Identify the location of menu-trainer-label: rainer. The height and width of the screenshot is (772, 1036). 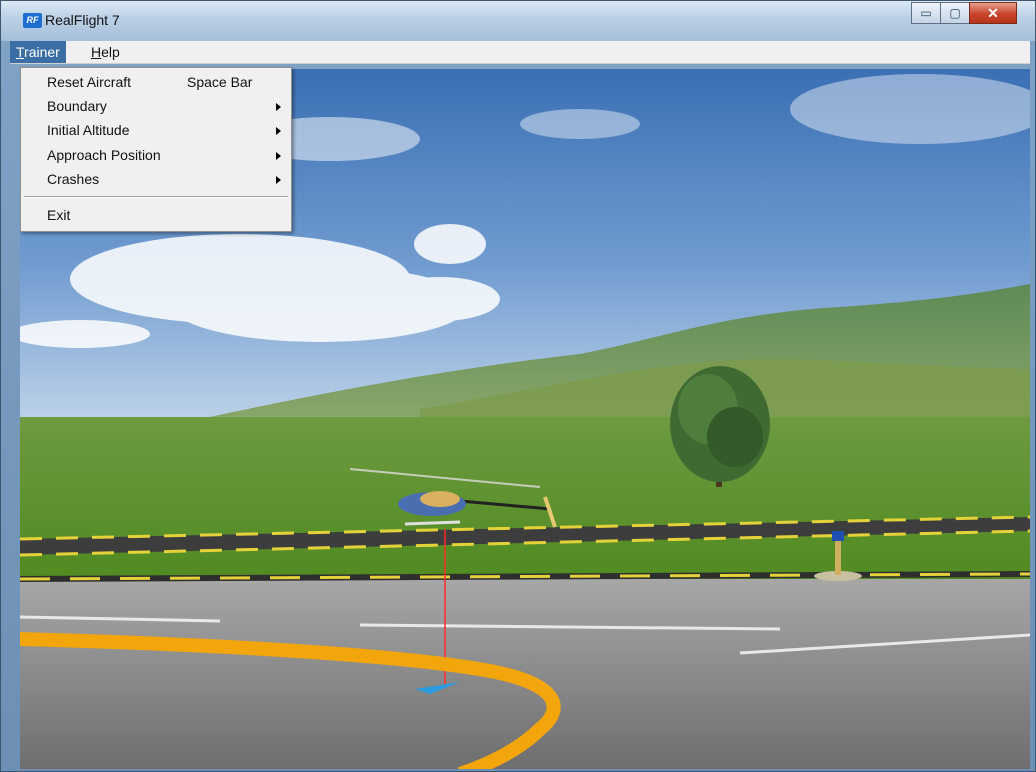
(42, 52).